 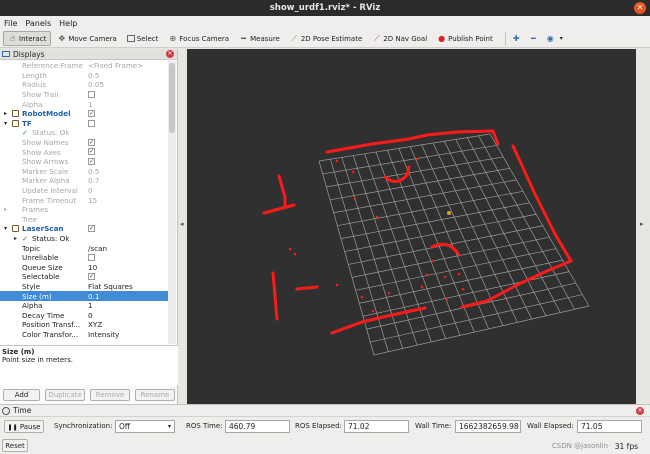 I want to click on property-row: ▸ RobotModel ✓, so click(x=84, y=114).